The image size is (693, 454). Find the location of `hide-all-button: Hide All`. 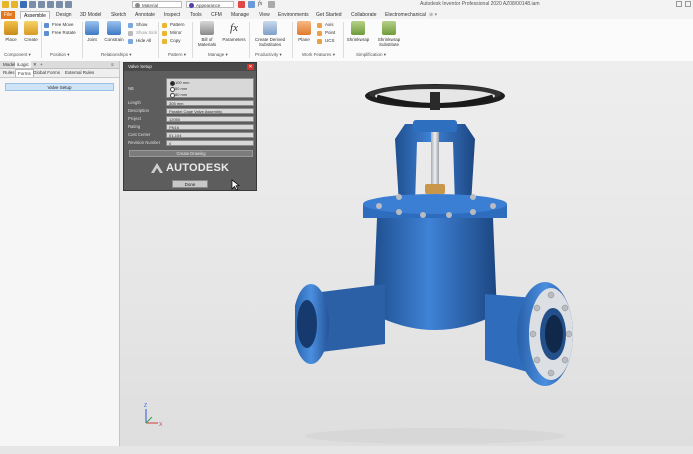

hide-all-button: Hide All is located at coordinates (139, 41).